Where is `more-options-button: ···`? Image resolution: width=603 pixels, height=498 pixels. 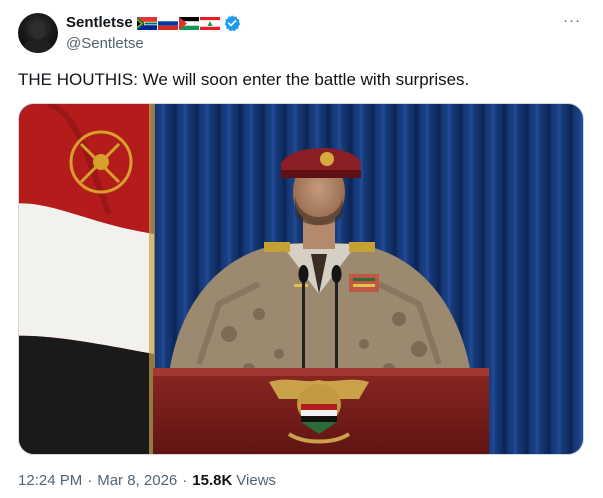 more-options-button: ··· is located at coordinates (572, 20).